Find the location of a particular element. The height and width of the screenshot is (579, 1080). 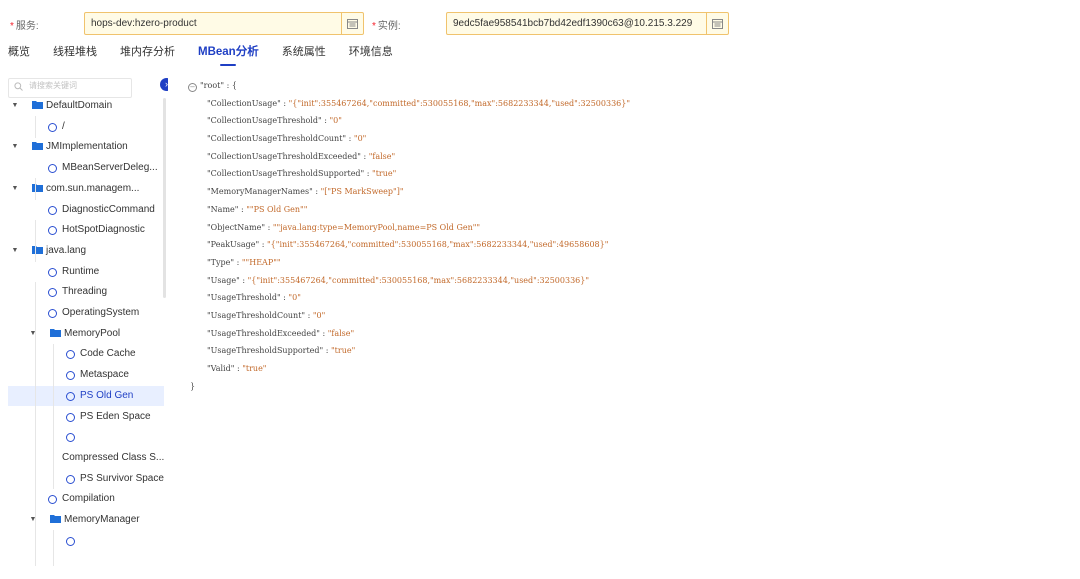

json-root-row: − "root" : { is located at coordinates (212, 86).